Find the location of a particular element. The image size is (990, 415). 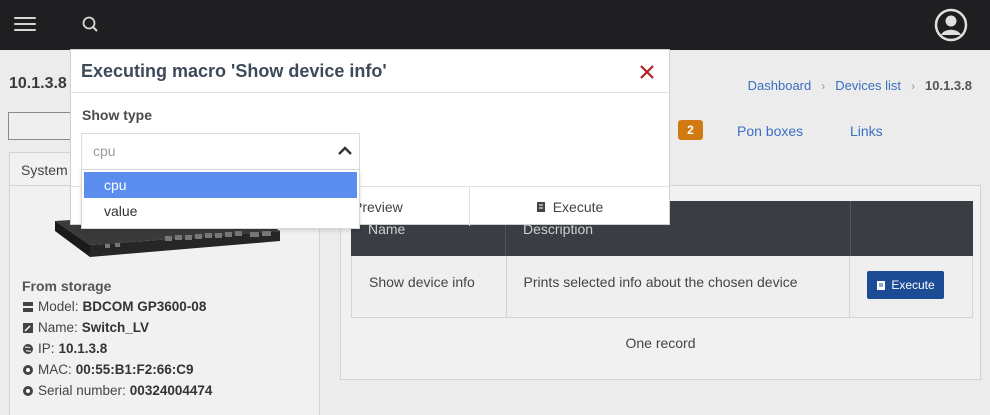

show-type-label: Show type is located at coordinates (117, 115).